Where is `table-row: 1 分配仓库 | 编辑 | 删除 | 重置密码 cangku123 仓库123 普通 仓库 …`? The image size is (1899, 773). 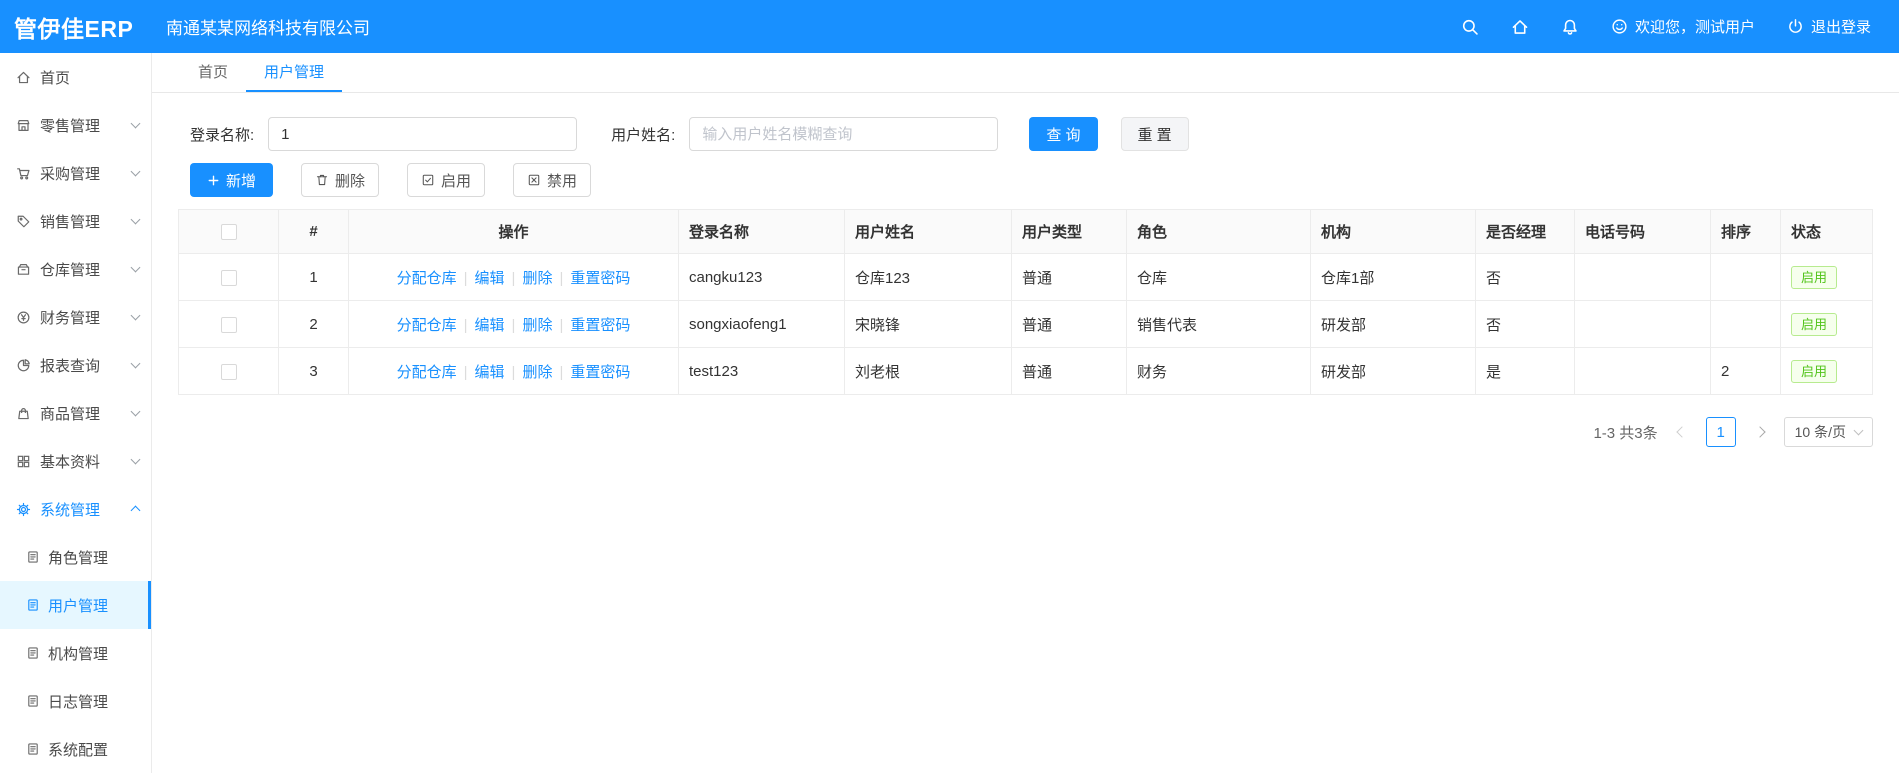 table-row: 1 分配仓库 | 编辑 | 删除 | 重置密码 cangku123 仓库123 普通 仓库 … is located at coordinates (1025, 277).